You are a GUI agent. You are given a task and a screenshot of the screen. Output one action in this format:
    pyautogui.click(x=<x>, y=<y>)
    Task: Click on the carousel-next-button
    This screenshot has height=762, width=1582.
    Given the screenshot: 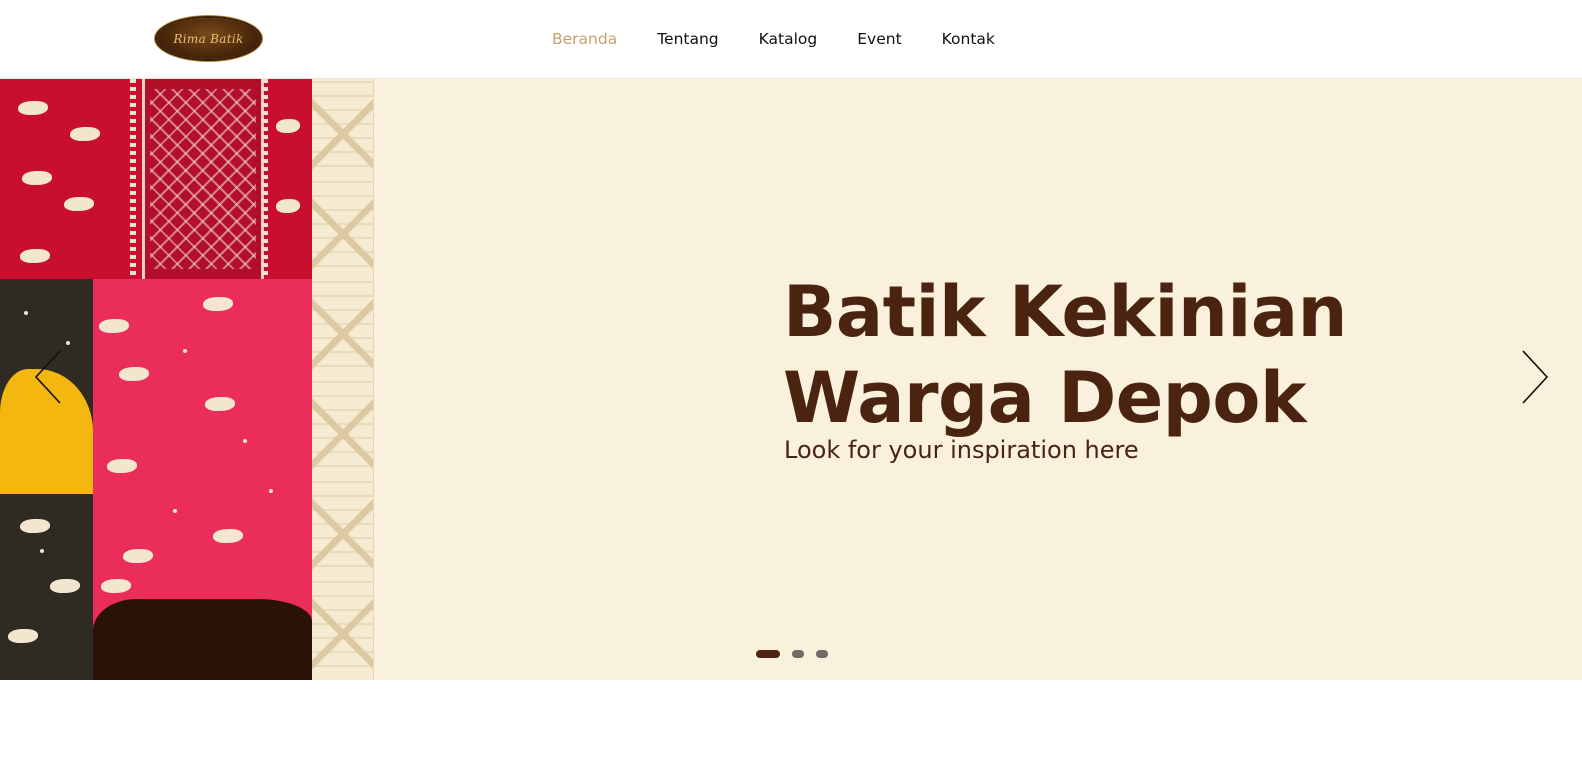 What is the action you would take?
    pyautogui.click(x=1533, y=377)
    